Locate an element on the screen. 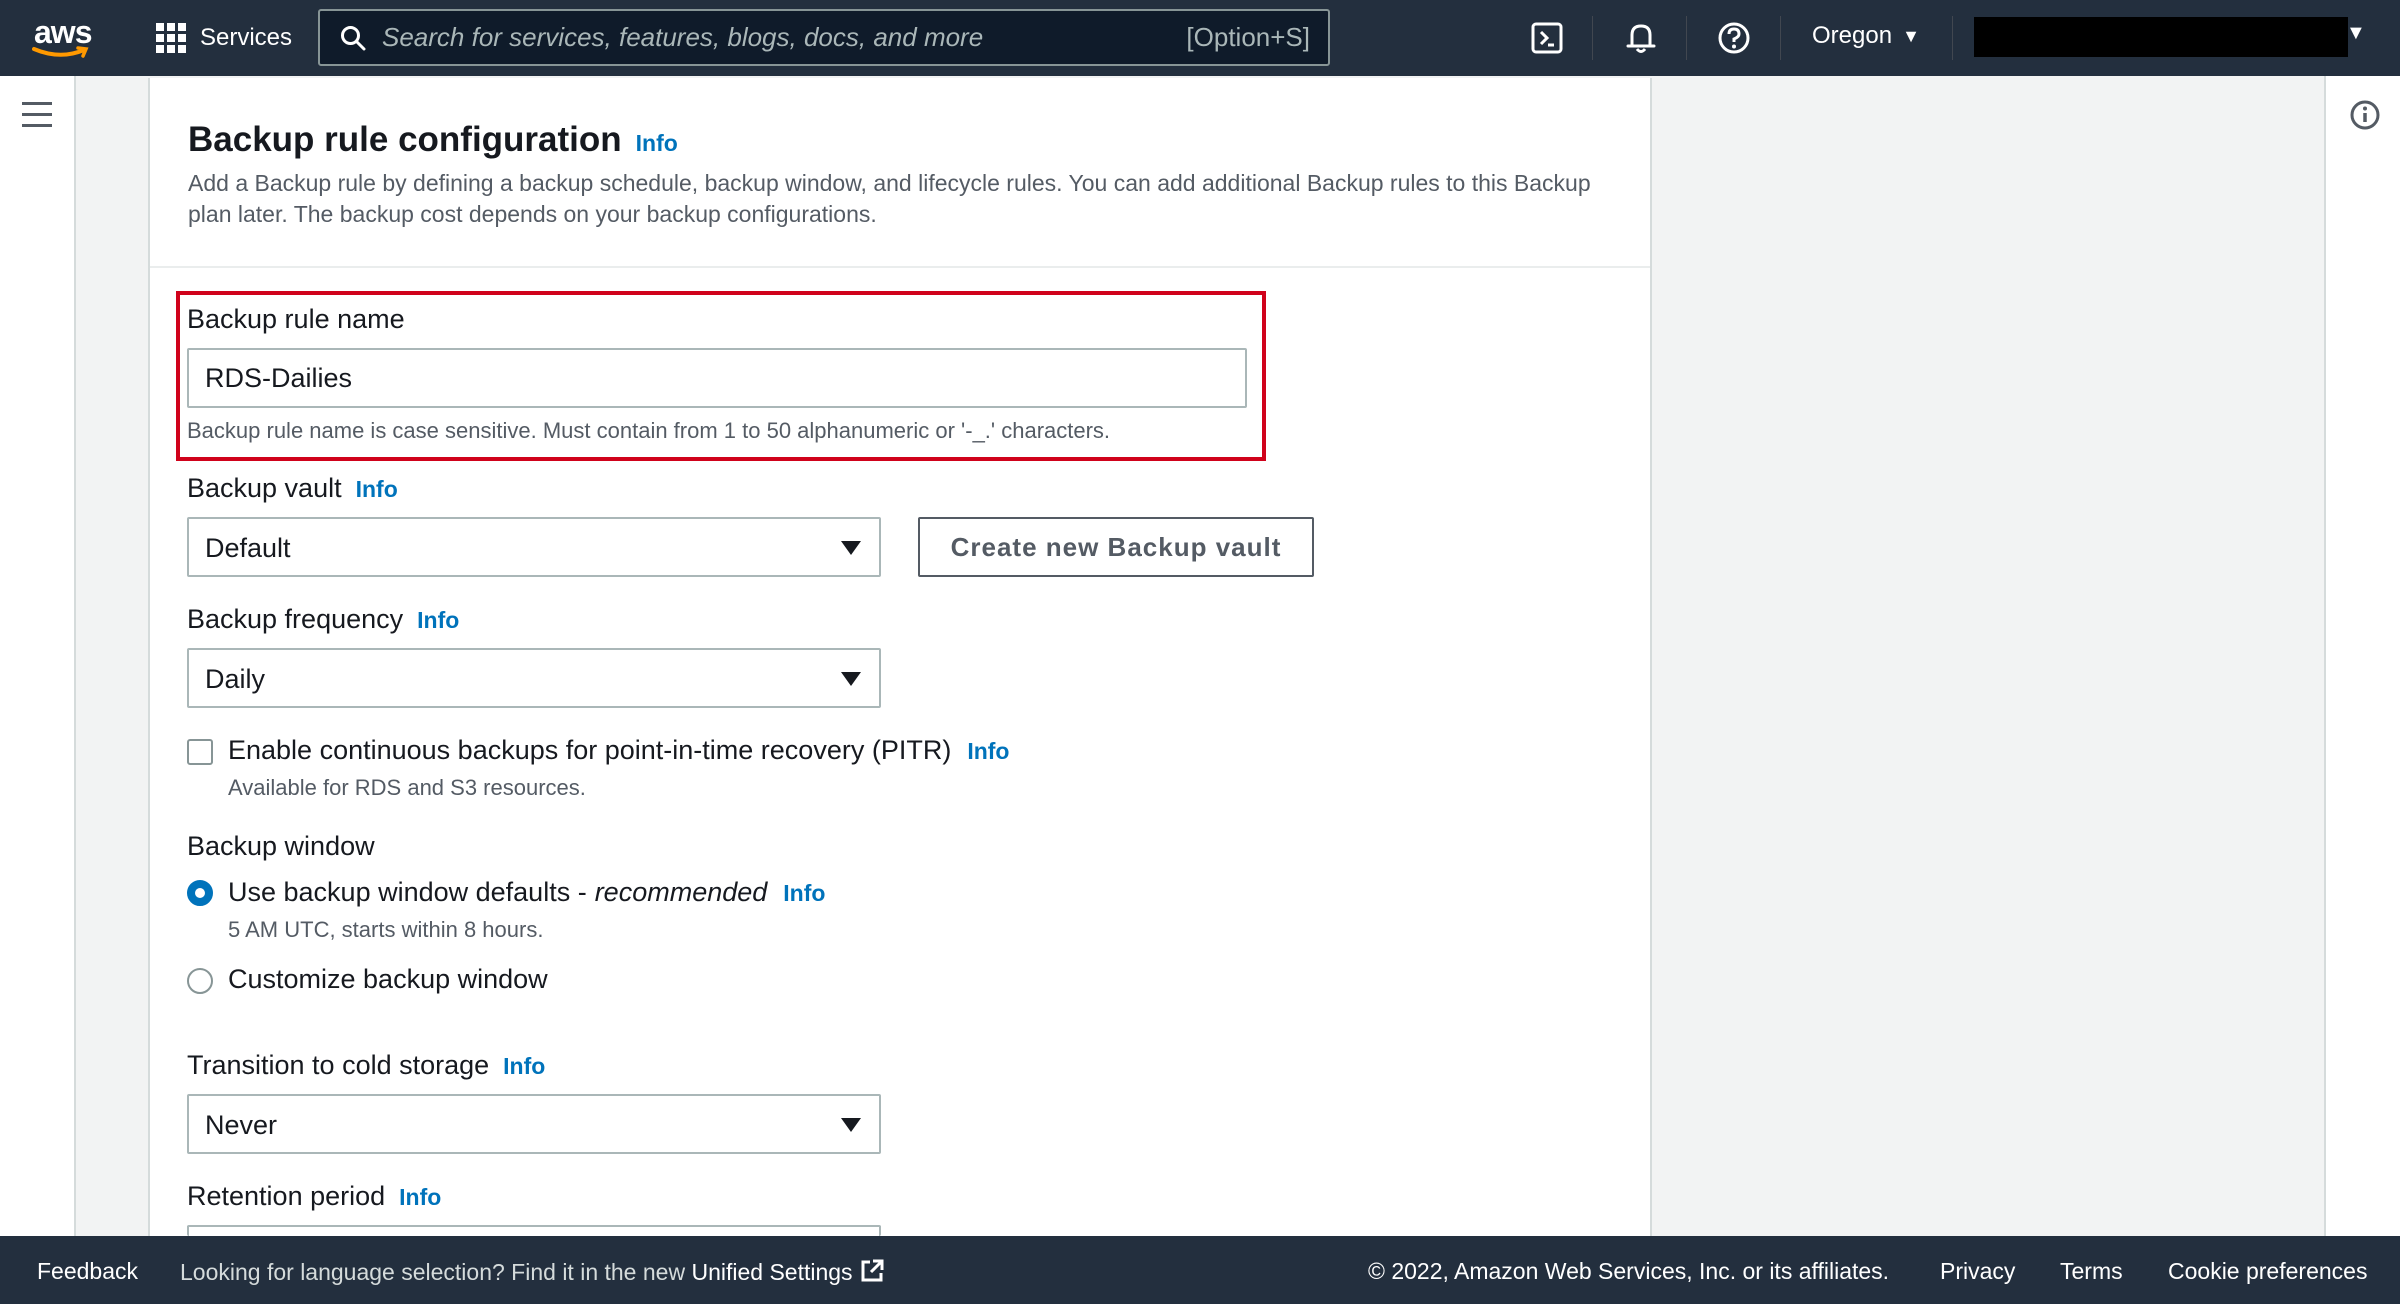 This screenshot has width=2400, height=1304. vault-select-value: Default is located at coordinates (248, 548).